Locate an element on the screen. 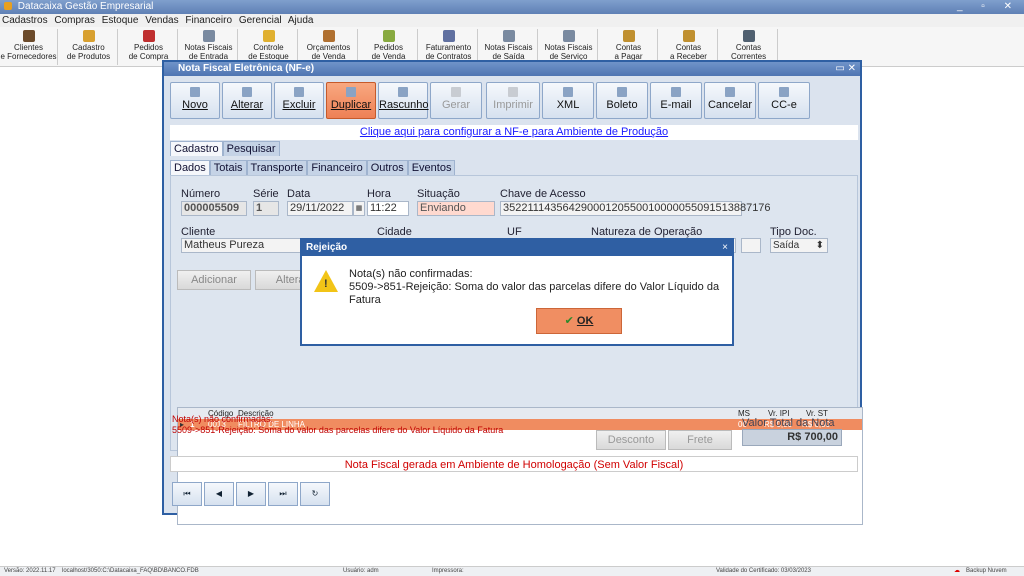 The width and height of the screenshot is (1024, 576). window-controls: _ ▫ ✕ is located at coordinates (988, 7).